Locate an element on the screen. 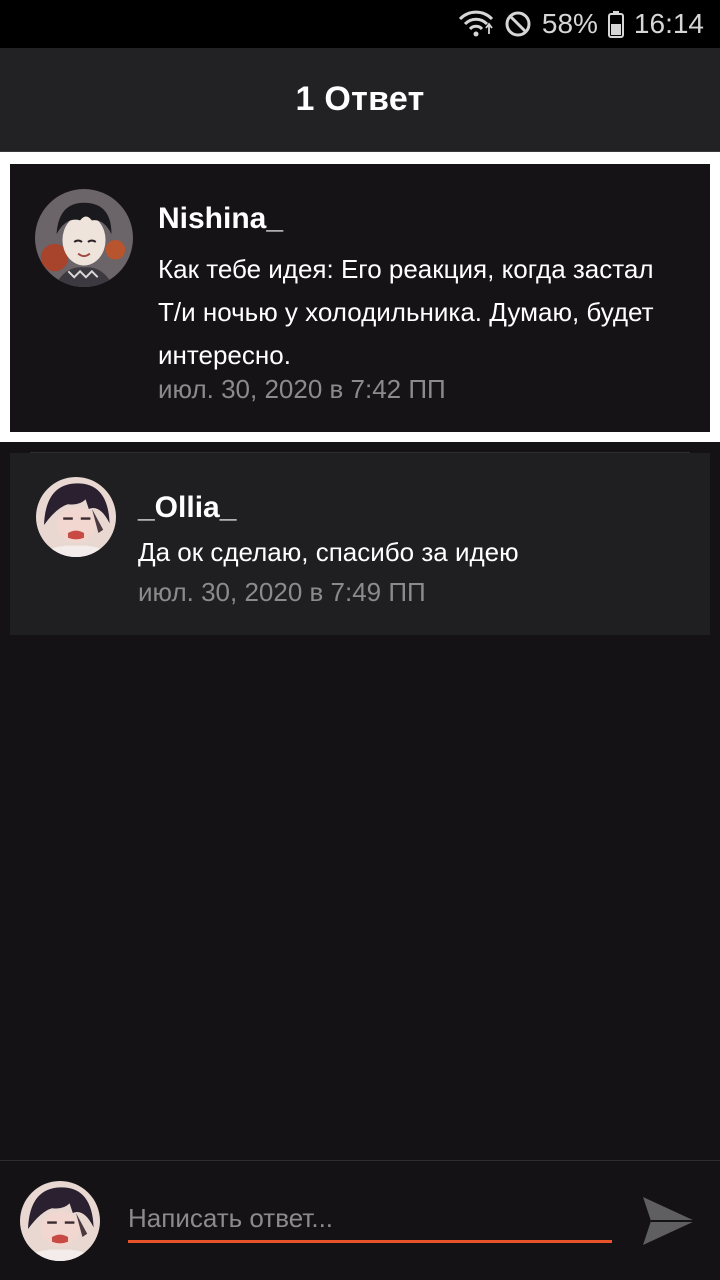 The height and width of the screenshot is (1280, 720). send-button is located at coordinates (669, 1221).